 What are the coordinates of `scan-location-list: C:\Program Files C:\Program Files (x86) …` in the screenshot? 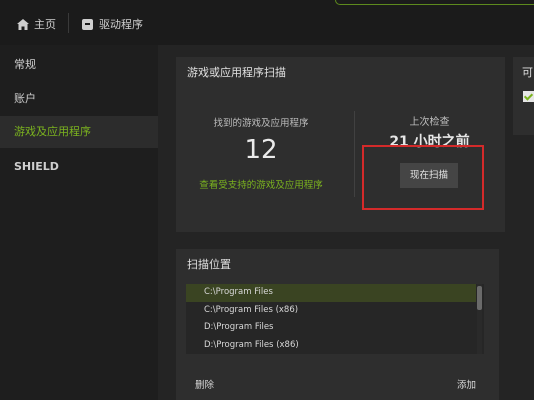 It's located at (335, 319).